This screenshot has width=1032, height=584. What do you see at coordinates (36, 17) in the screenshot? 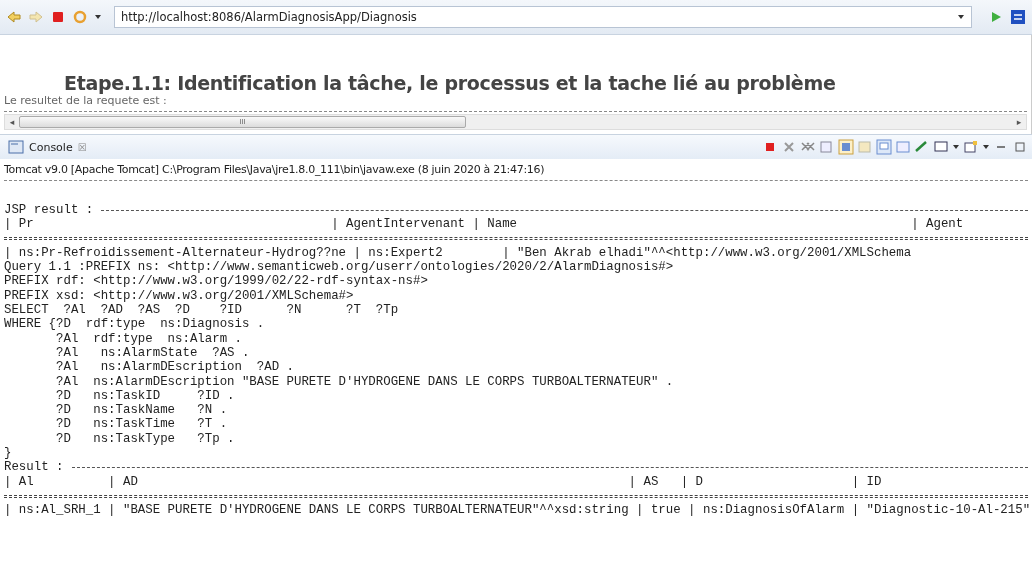
I see `forward-arrow-icon` at bounding box center [36, 17].